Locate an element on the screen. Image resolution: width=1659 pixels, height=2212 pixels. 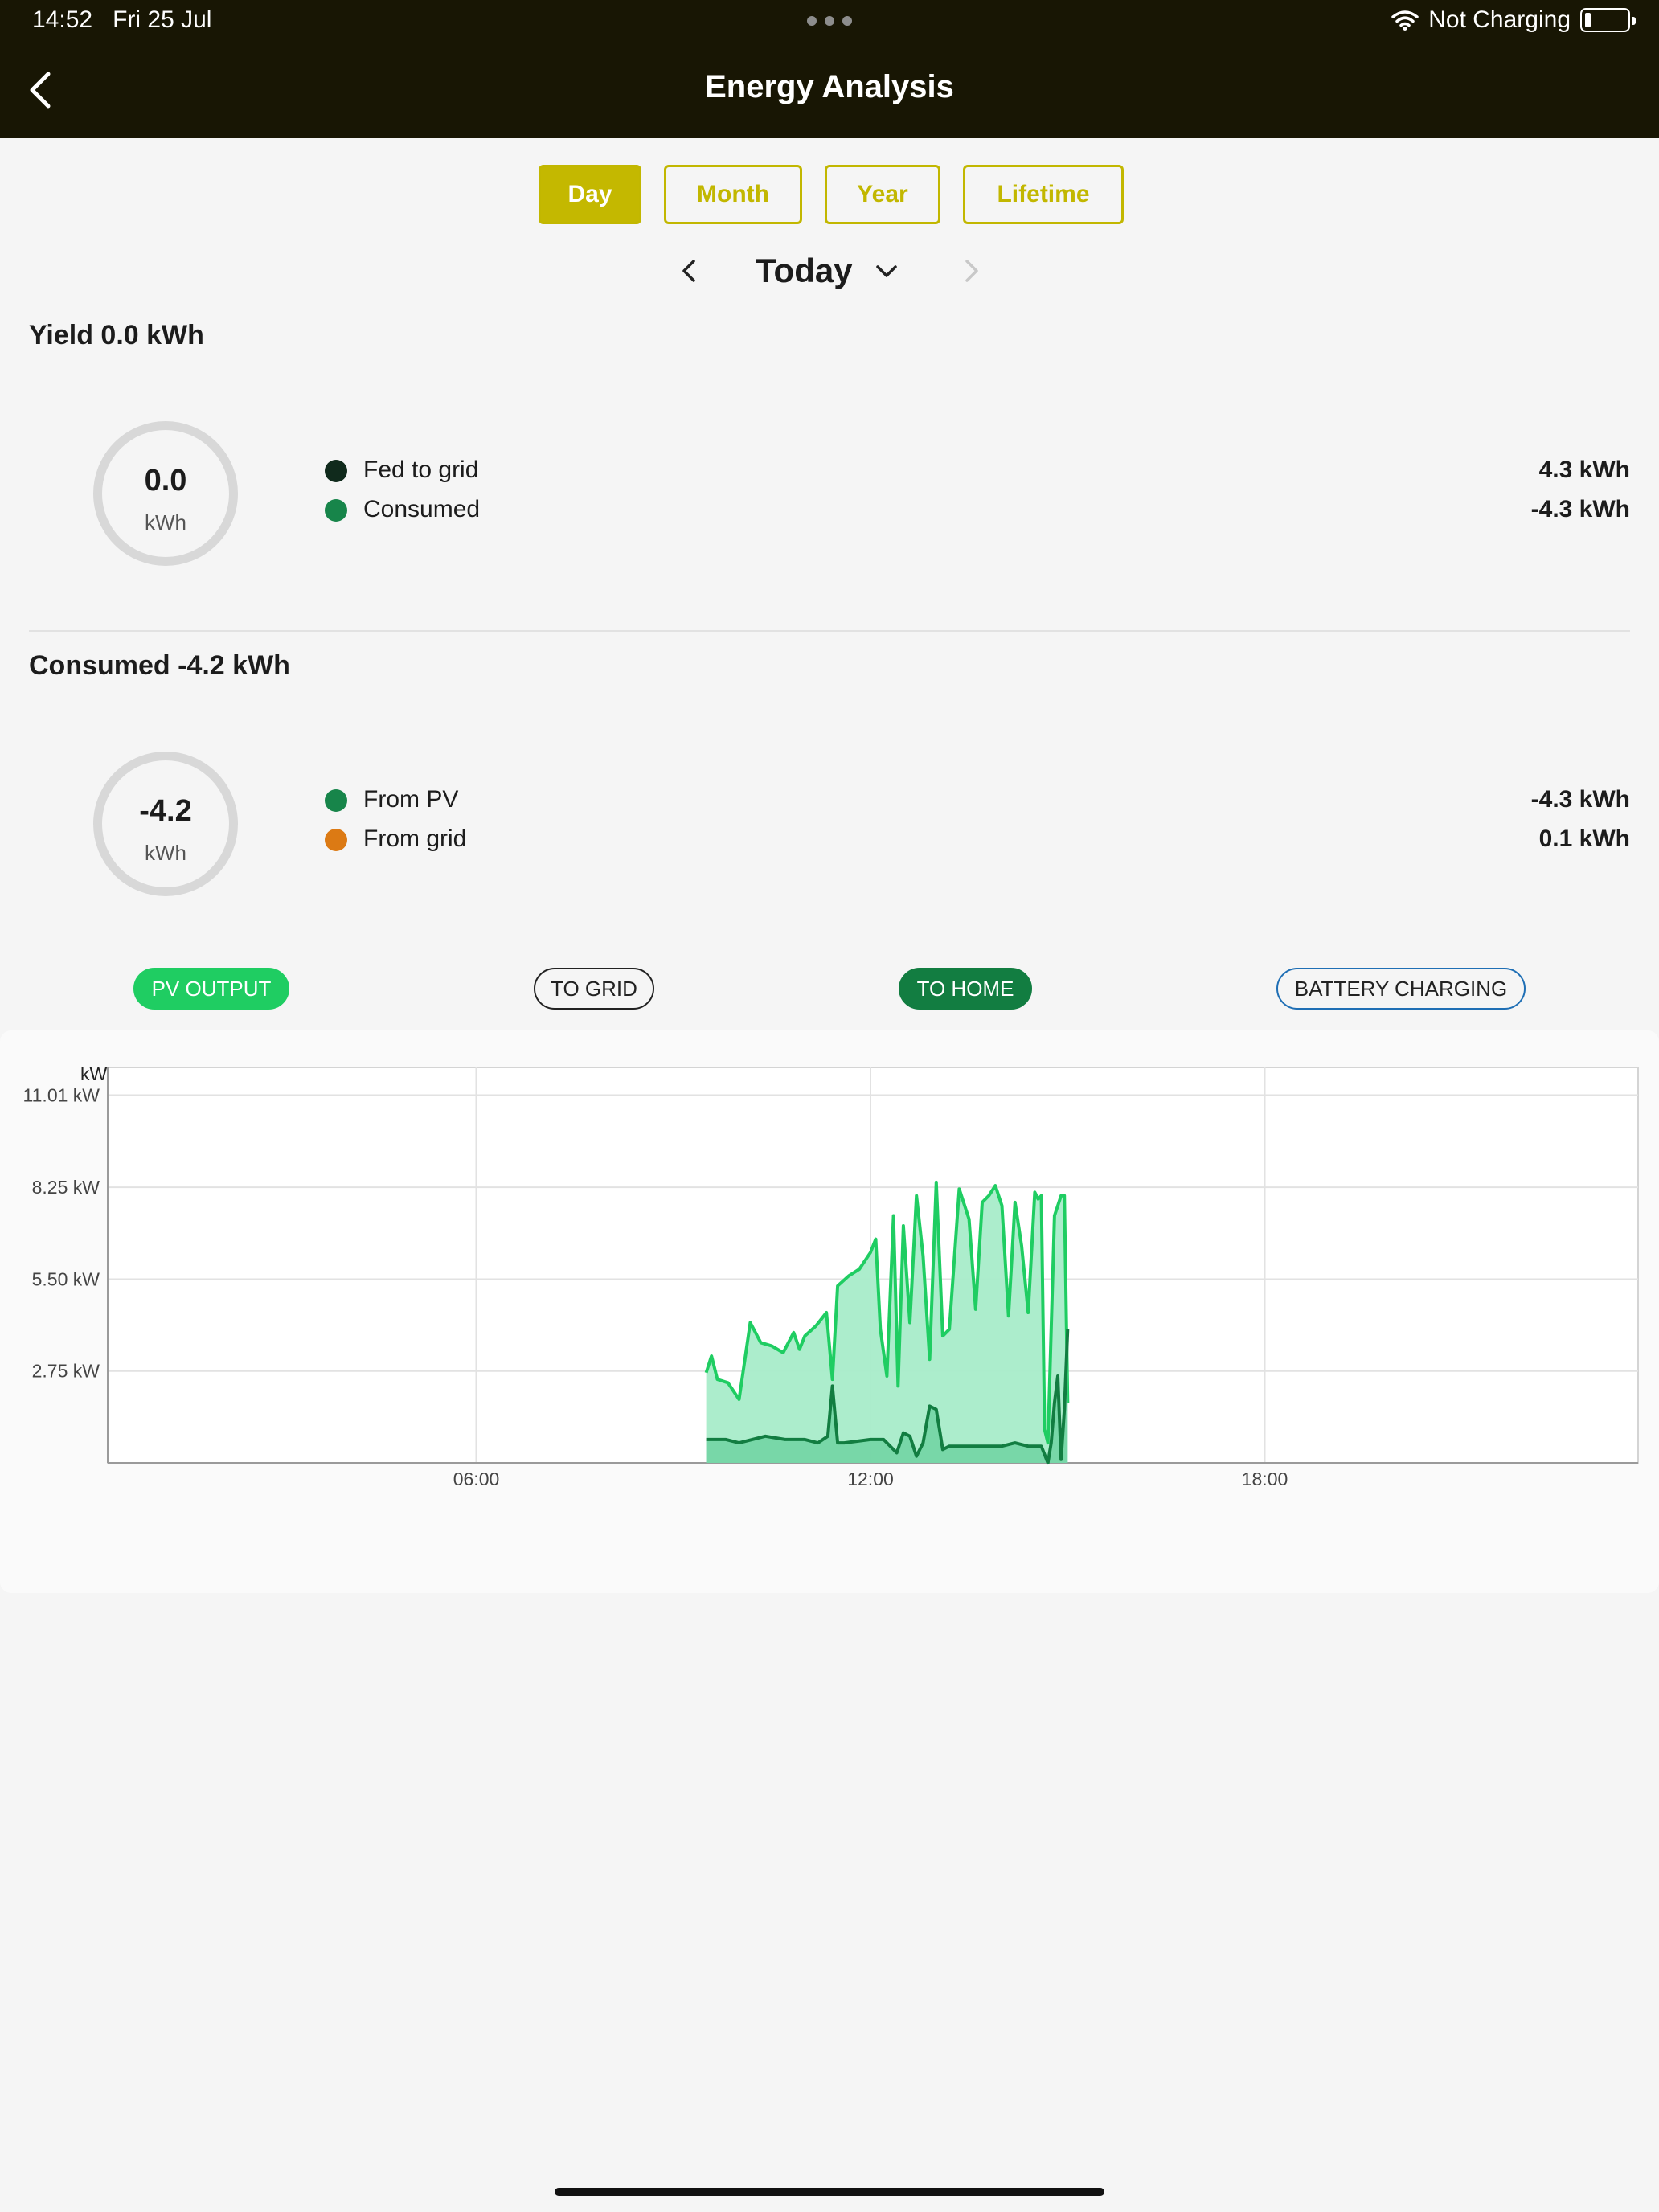
yield-ring-unit: kWh is located at coordinates (165, 522).